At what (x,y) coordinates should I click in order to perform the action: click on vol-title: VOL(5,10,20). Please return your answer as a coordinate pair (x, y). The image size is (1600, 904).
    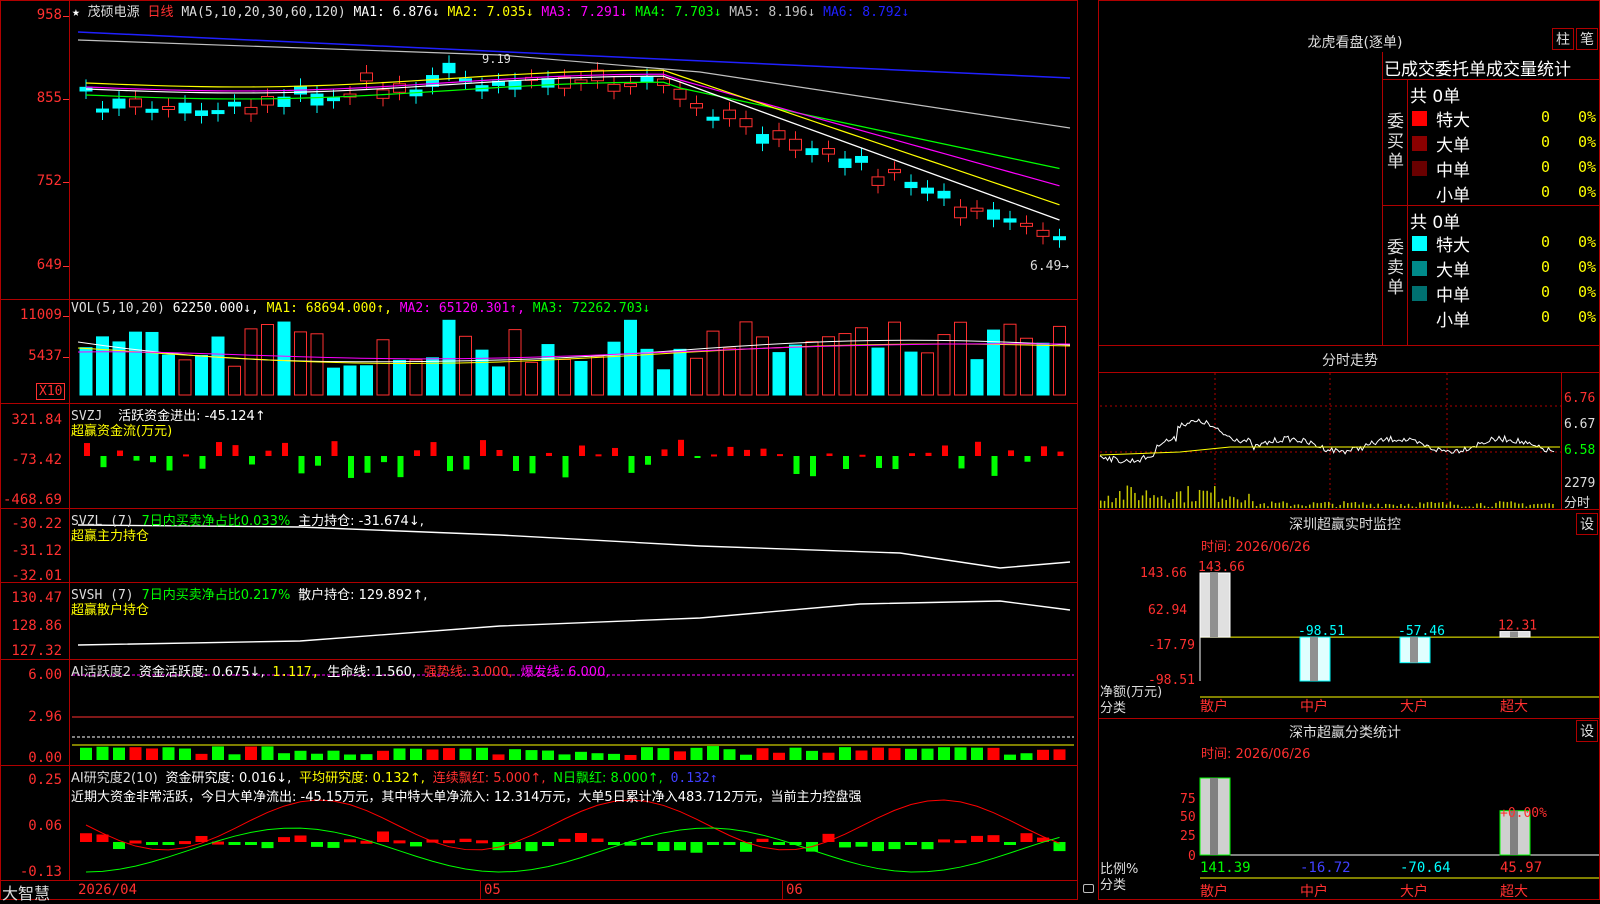
    Looking at the image, I should click on (118, 308).